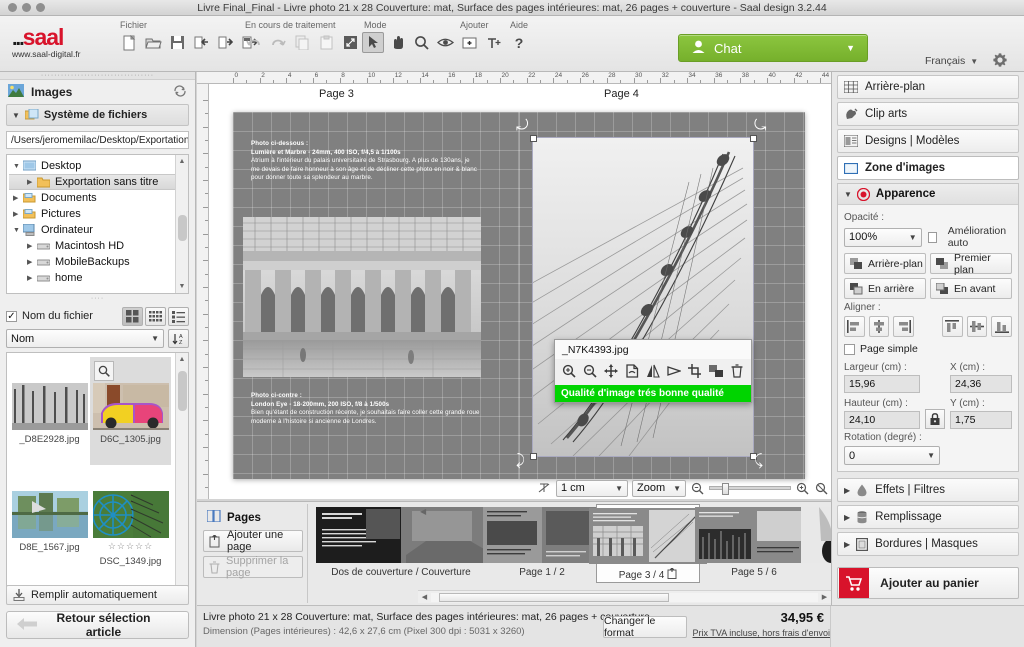 The image size is (1024, 647). What do you see at coordinates (821, 488) in the screenshot?
I see `zoom-fit-icon` at bounding box center [821, 488].